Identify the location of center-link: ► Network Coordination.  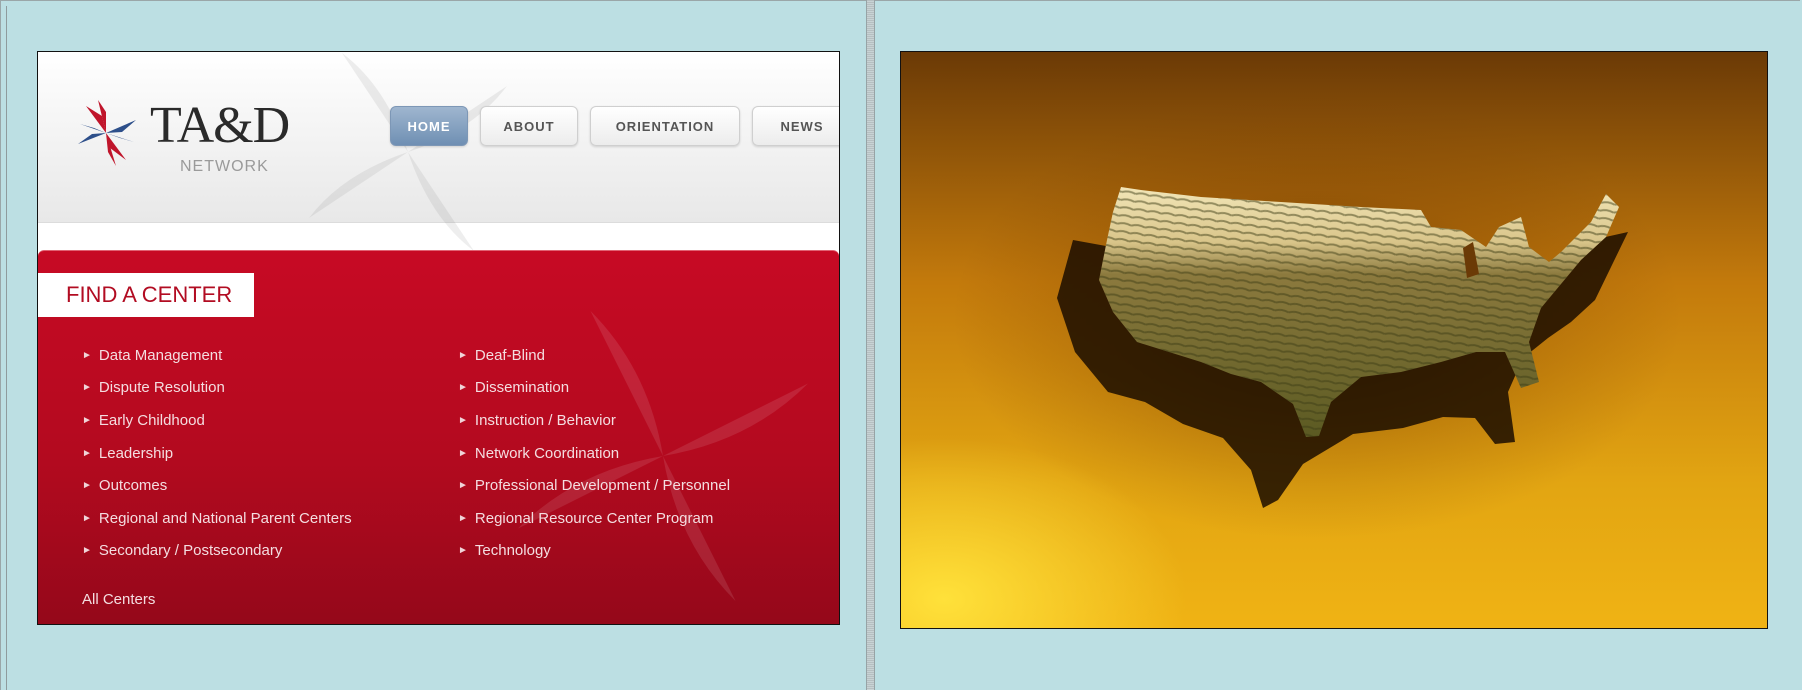
(594, 453).